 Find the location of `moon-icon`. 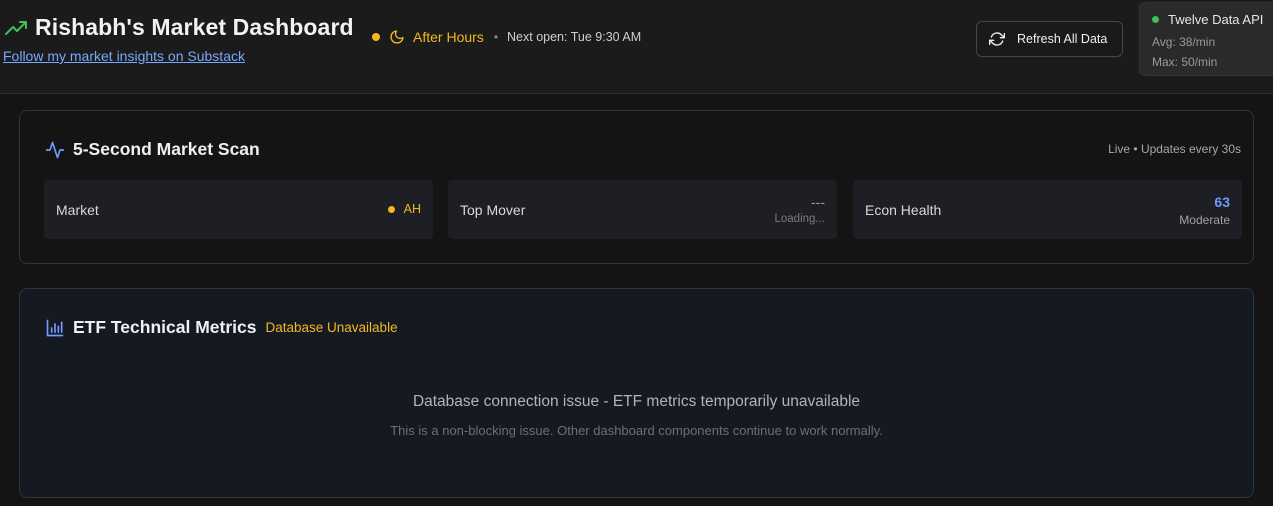

moon-icon is located at coordinates (397, 37).